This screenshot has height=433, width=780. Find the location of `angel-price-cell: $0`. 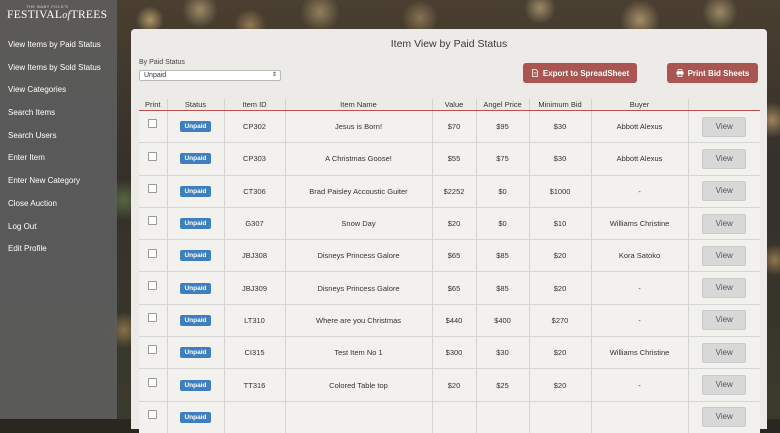

angel-price-cell: $0 is located at coordinates (503, 223).